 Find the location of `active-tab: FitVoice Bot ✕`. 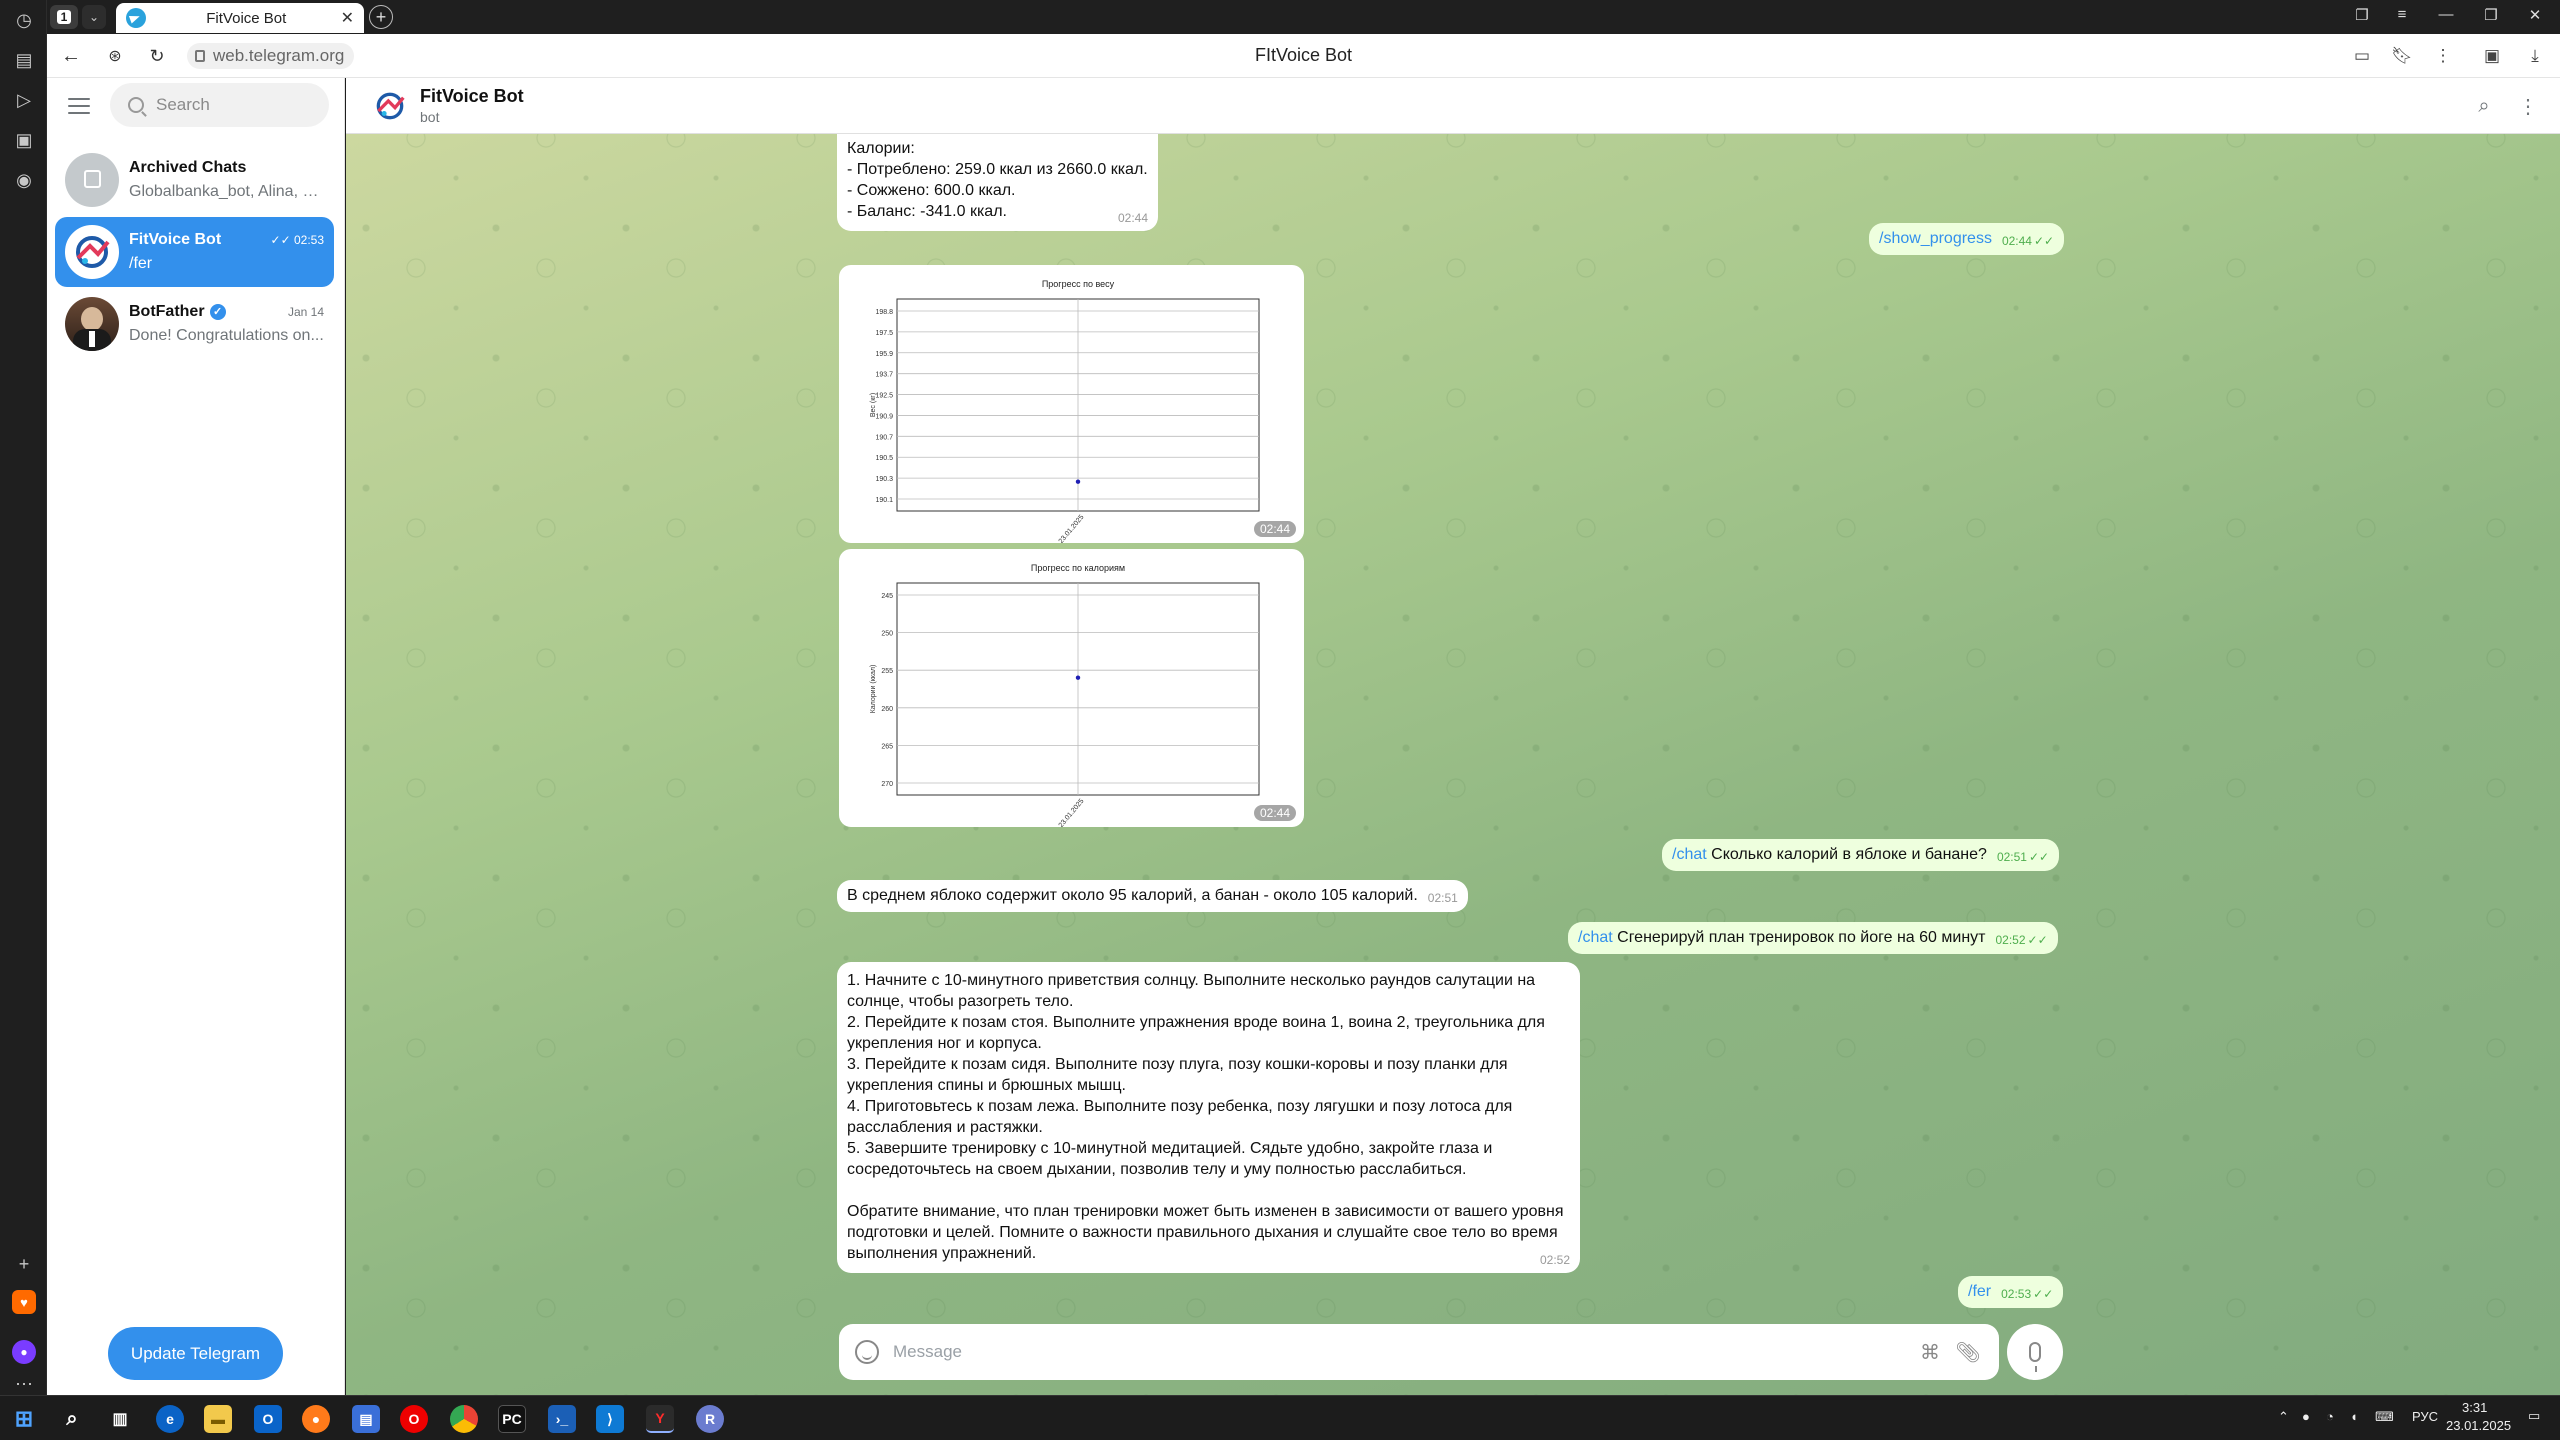

active-tab: FitVoice Bot ✕ is located at coordinates (240, 18).